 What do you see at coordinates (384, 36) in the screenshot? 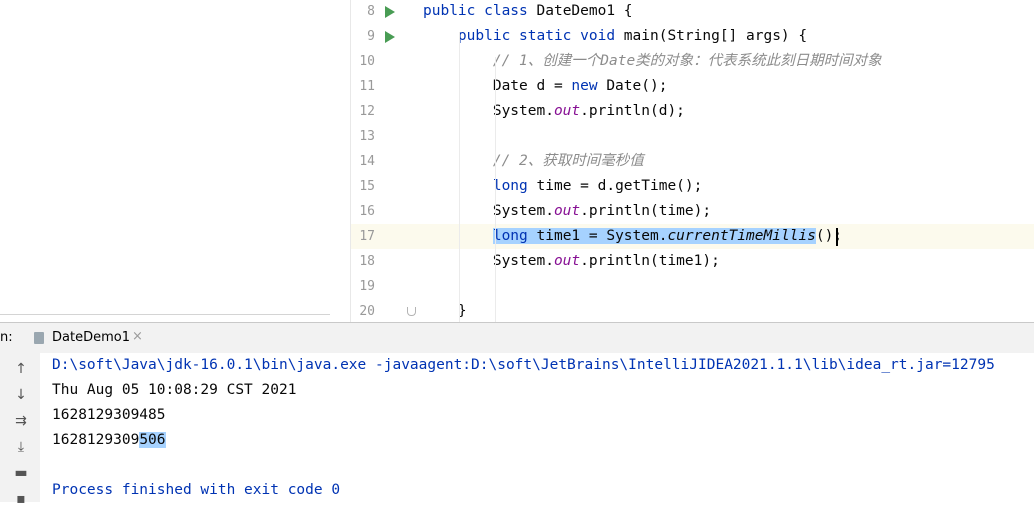
I see `gutter-row: 9` at bounding box center [384, 36].